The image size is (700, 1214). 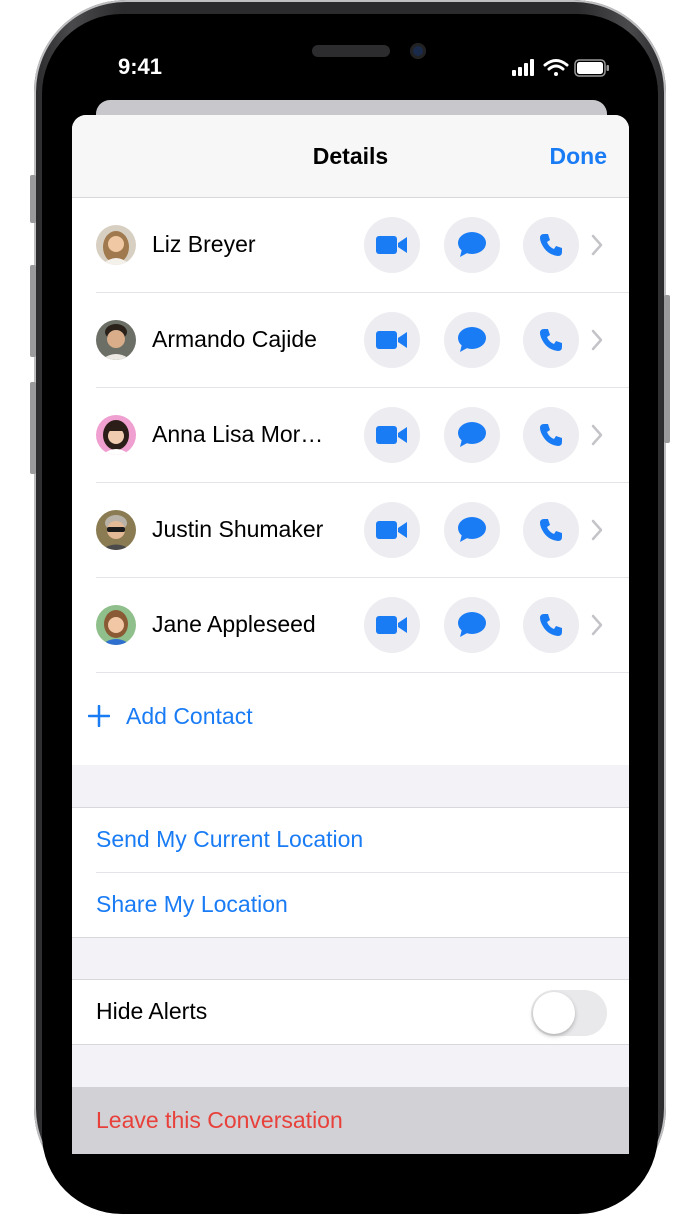 I want to click on hide-alerts-toggle, so click(x=569, y=1013).